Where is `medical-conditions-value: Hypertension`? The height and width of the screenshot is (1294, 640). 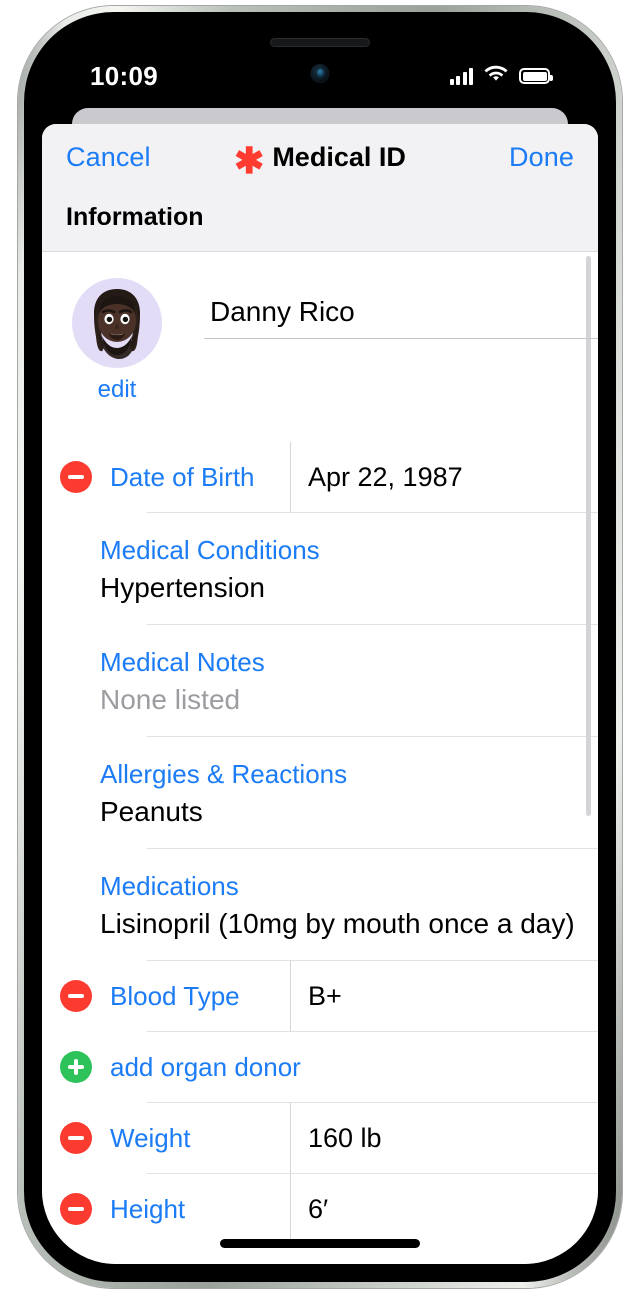 medical-conditions-value: Hypertension is located at coordinates (349, 588).